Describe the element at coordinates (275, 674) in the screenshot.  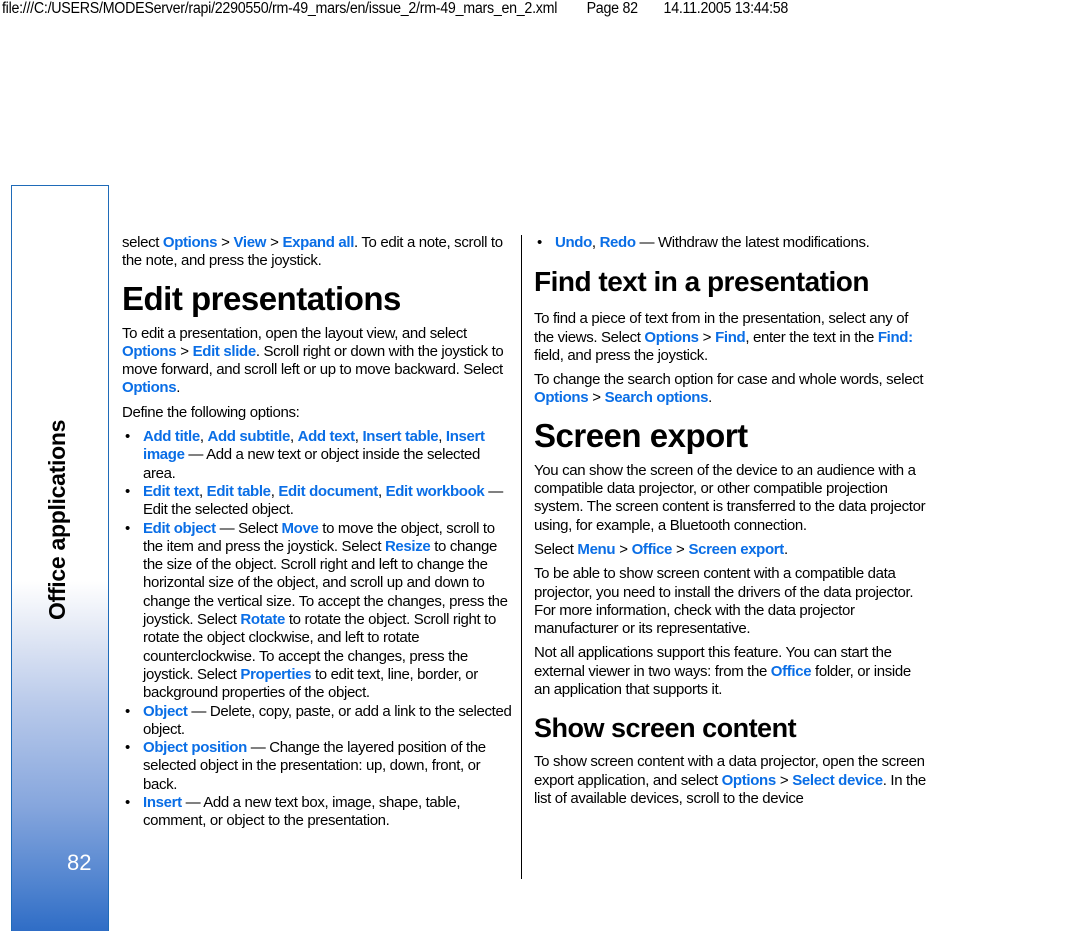
I see `link-properties: Properties` at that location.